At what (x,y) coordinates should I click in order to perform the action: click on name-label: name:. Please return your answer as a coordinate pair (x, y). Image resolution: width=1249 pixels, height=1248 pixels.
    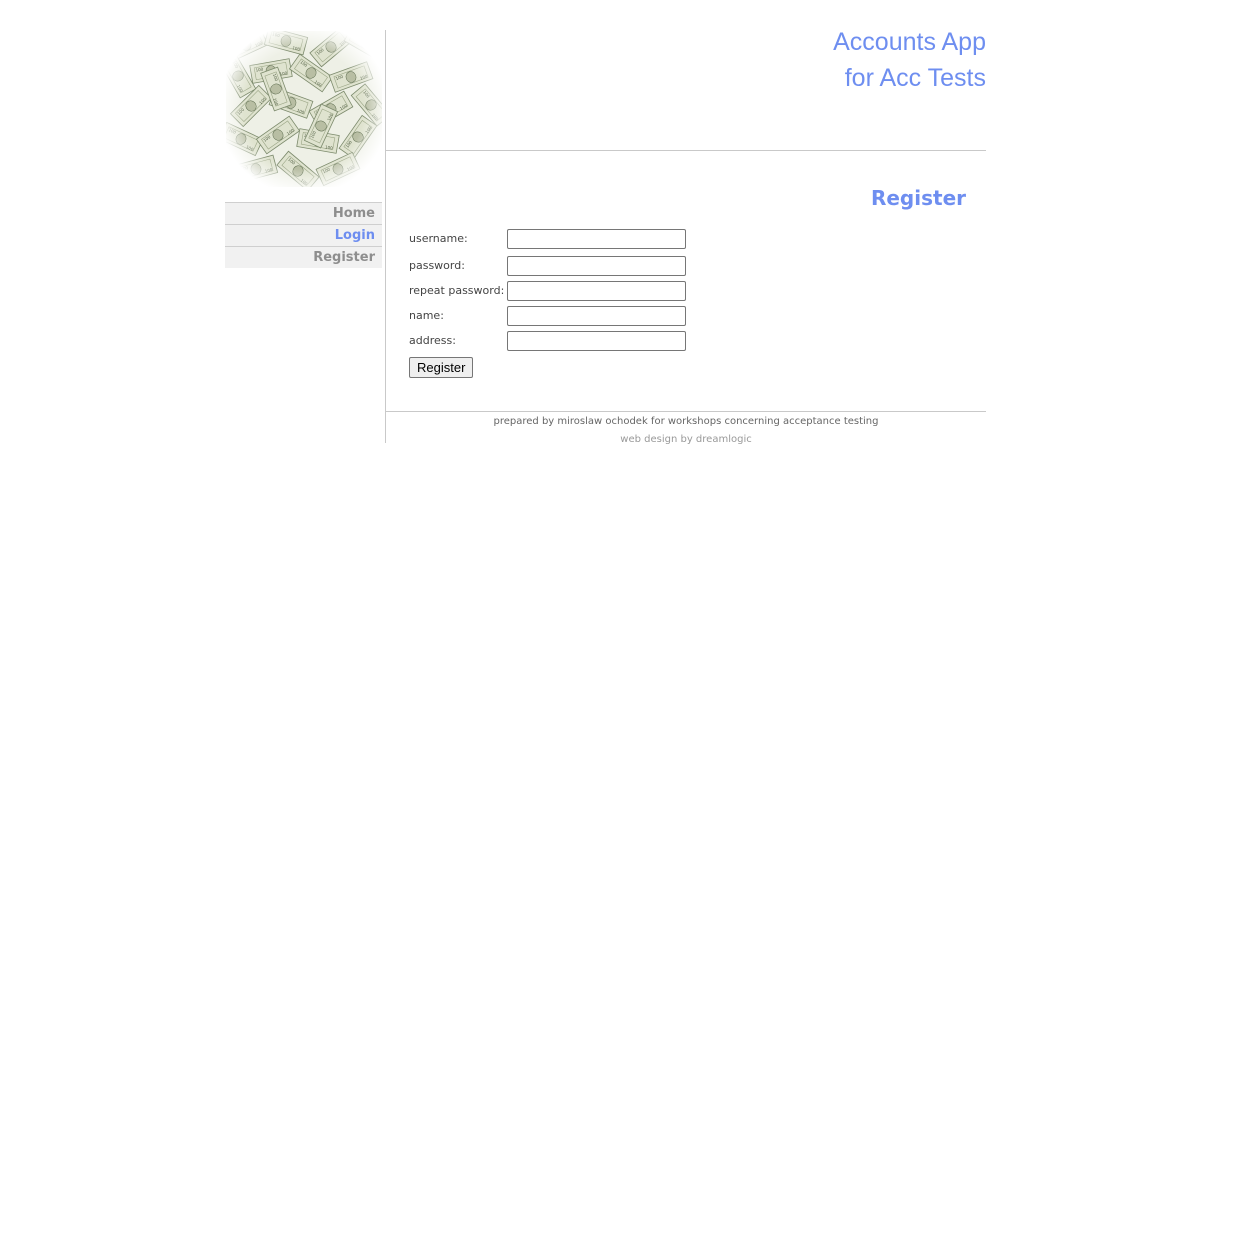
    Looking at the image, I should click on (426, 315).